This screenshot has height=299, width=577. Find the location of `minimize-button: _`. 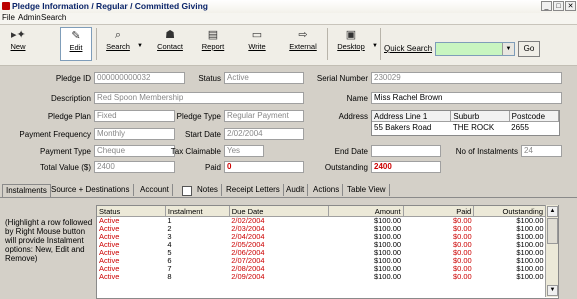

minimize-button: _ is located at coordinates (546, 6).